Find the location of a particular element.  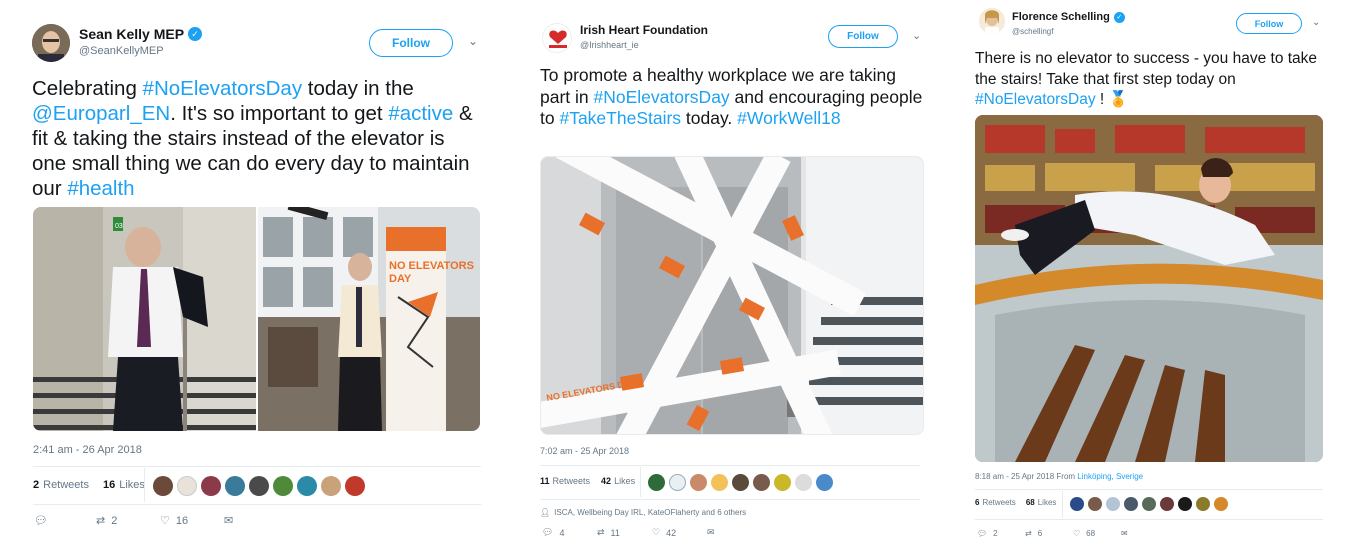

retweet-count: 6 is located at coordinates (977, 502).